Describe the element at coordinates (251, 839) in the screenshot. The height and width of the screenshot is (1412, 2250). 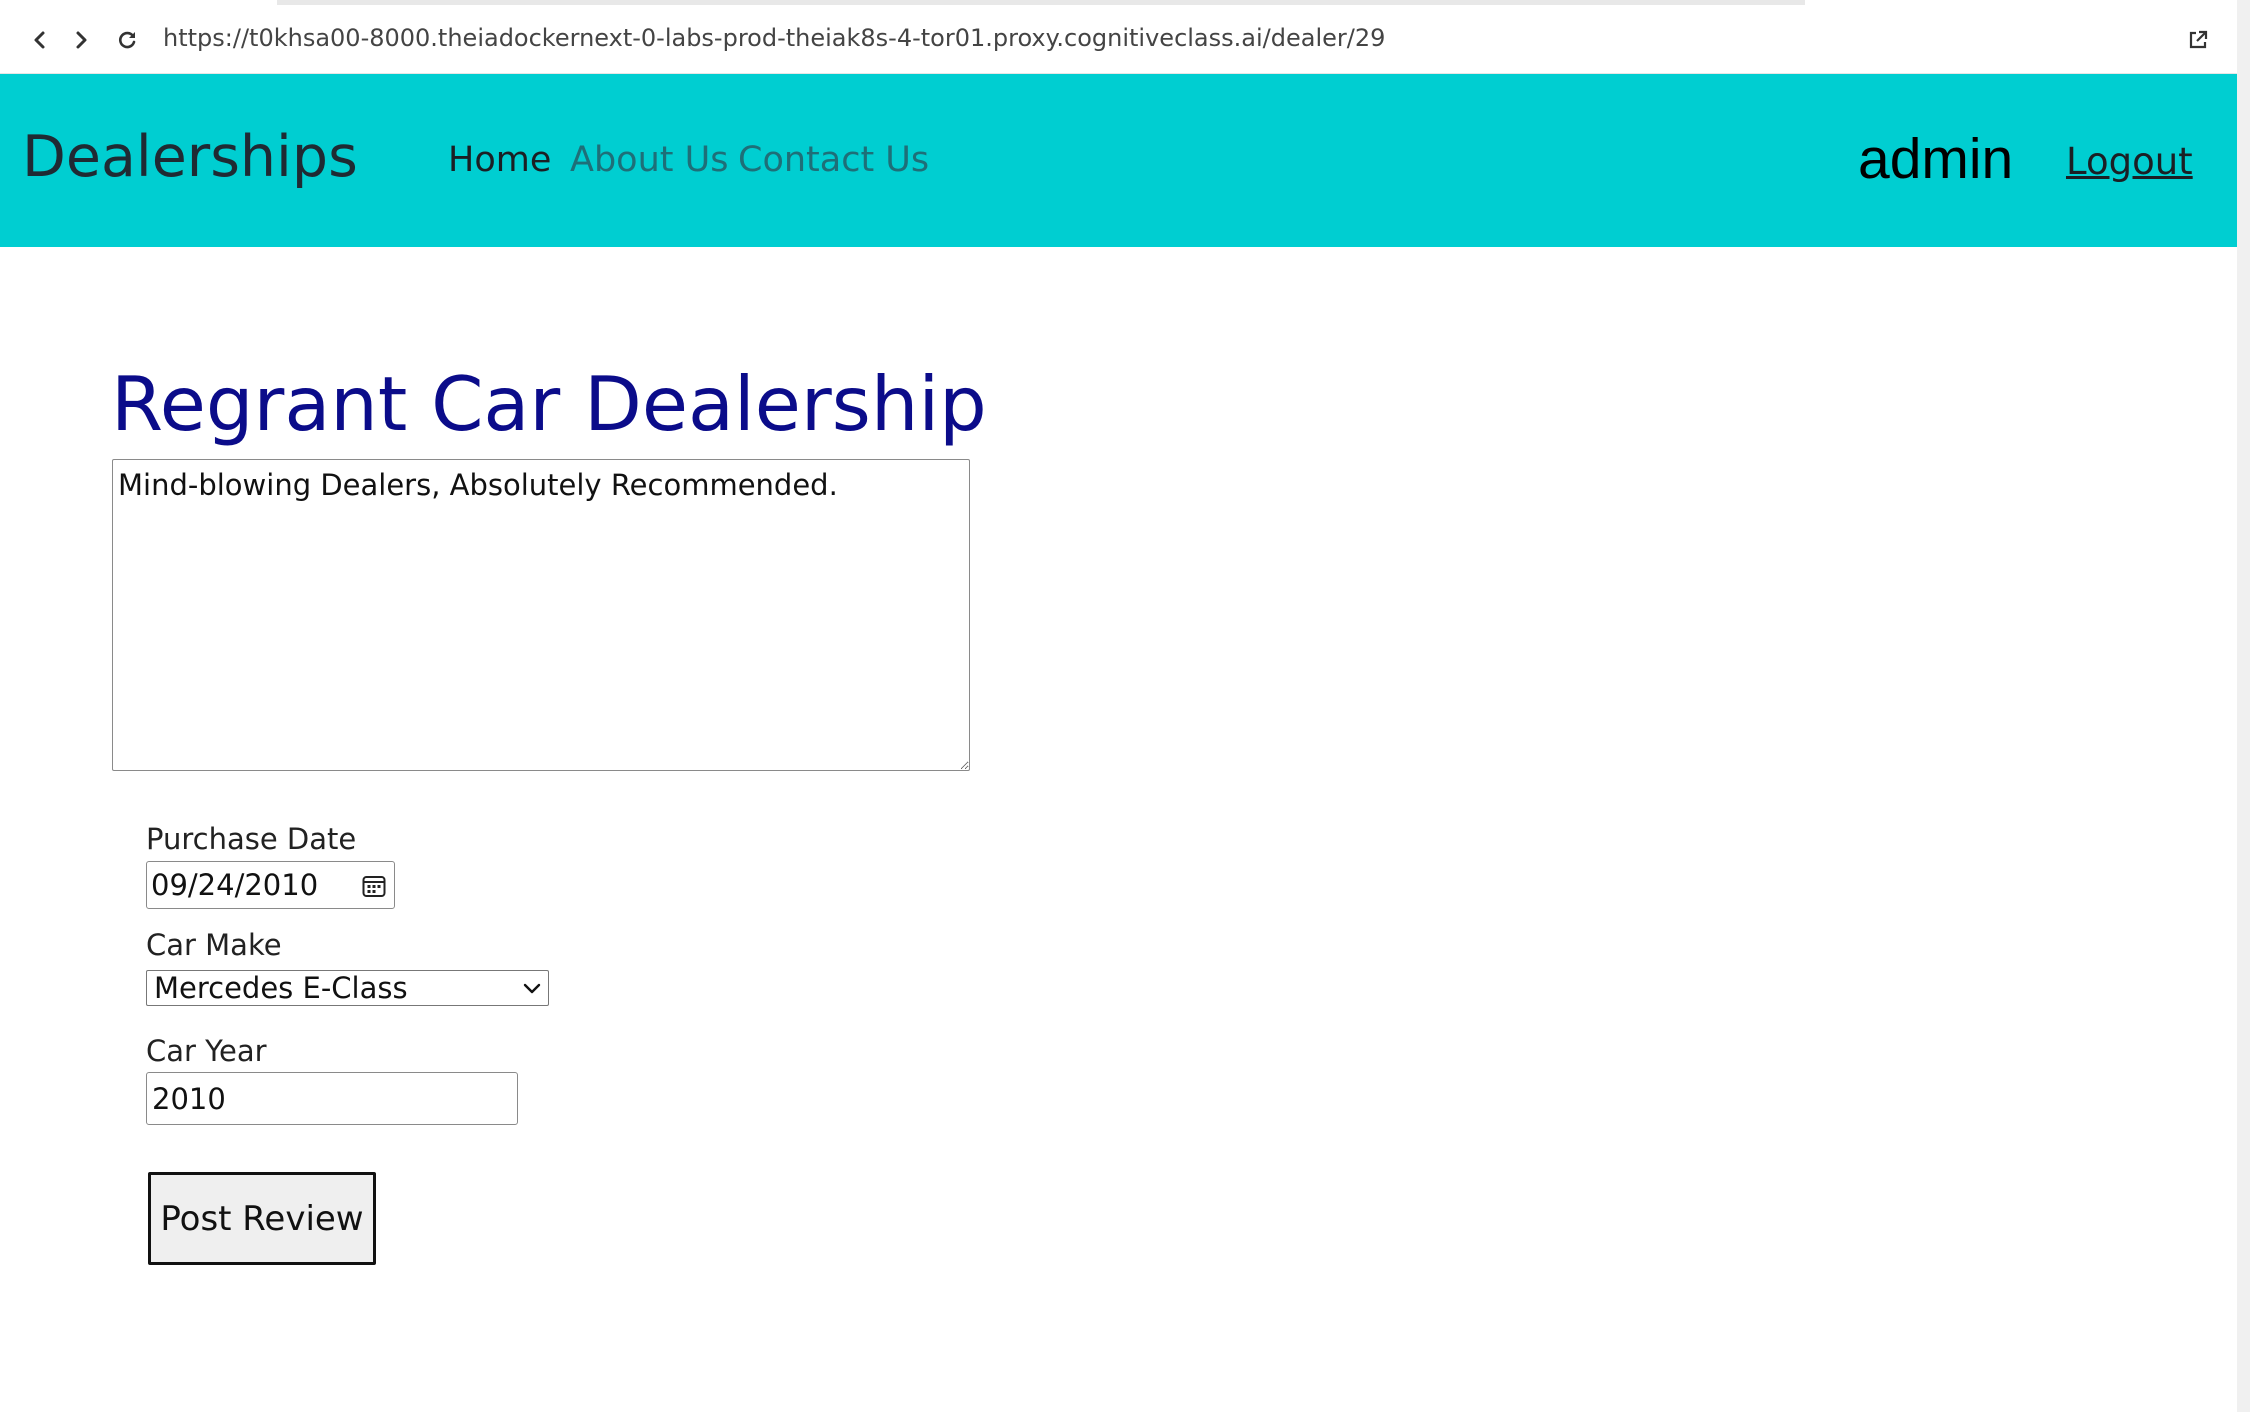
I see `purchase-date-label: Purchase Date` at that location.